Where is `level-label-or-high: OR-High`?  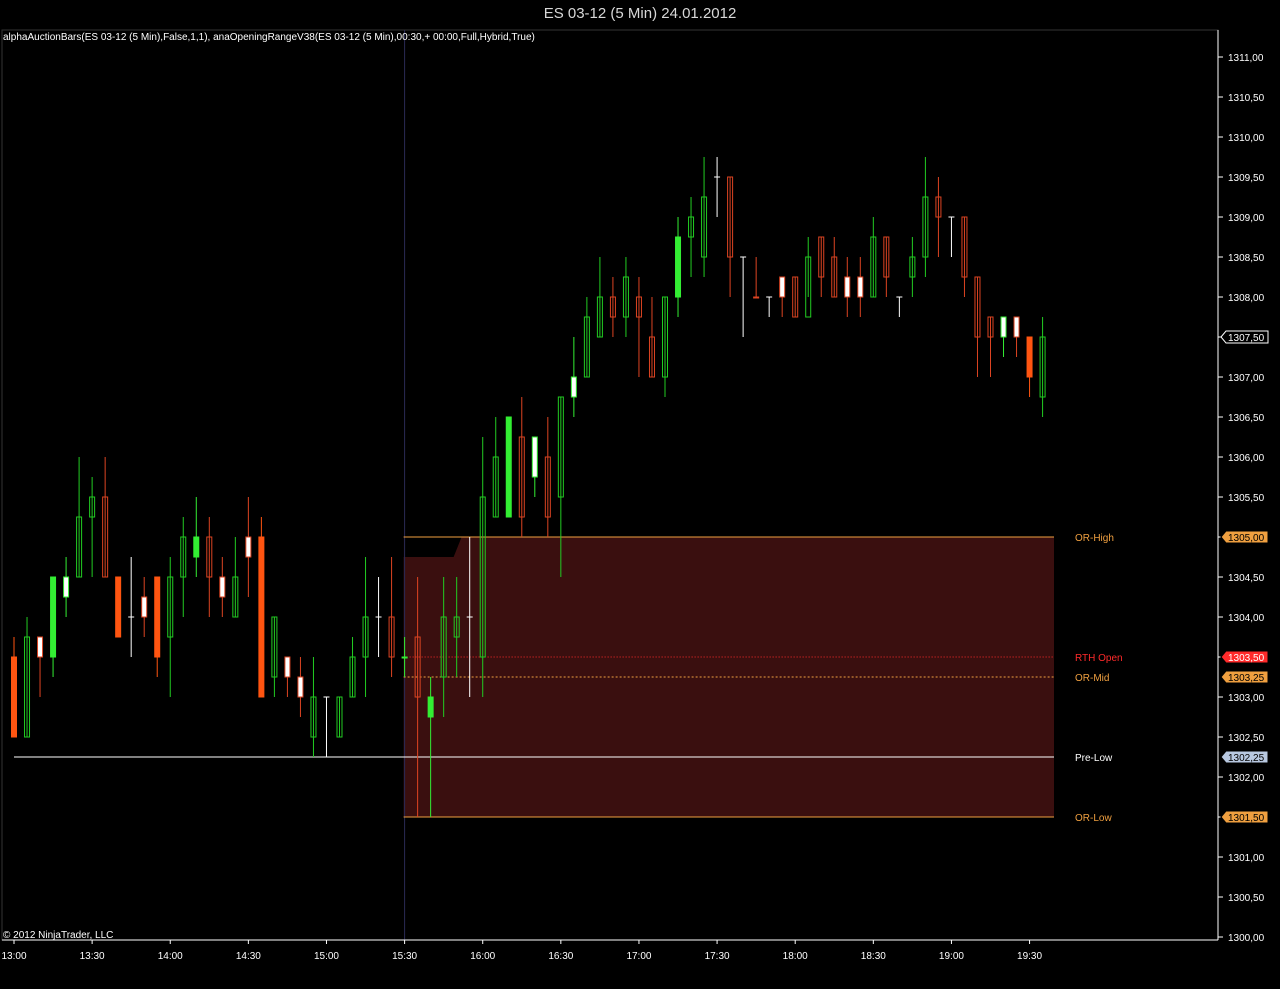 level-label-or-high: OR-High is located at coordinates (1094, 538).